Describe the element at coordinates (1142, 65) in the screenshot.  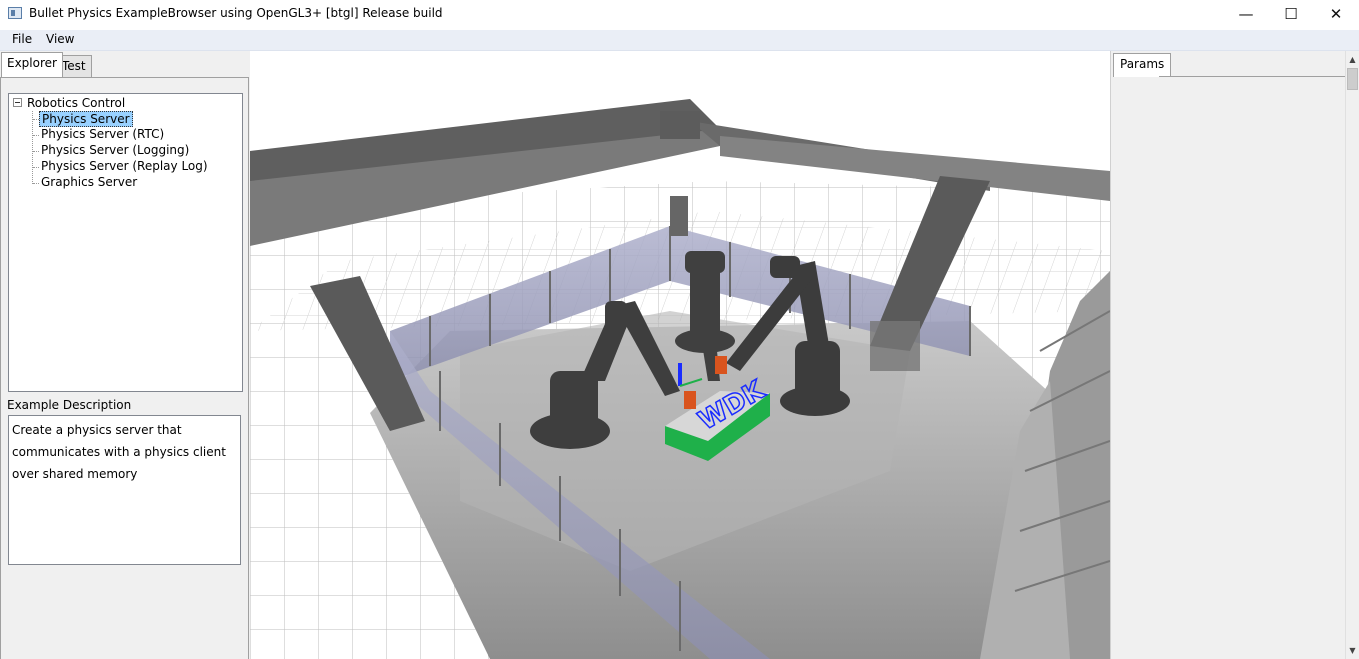
I see `tab-params: Params` at that location.